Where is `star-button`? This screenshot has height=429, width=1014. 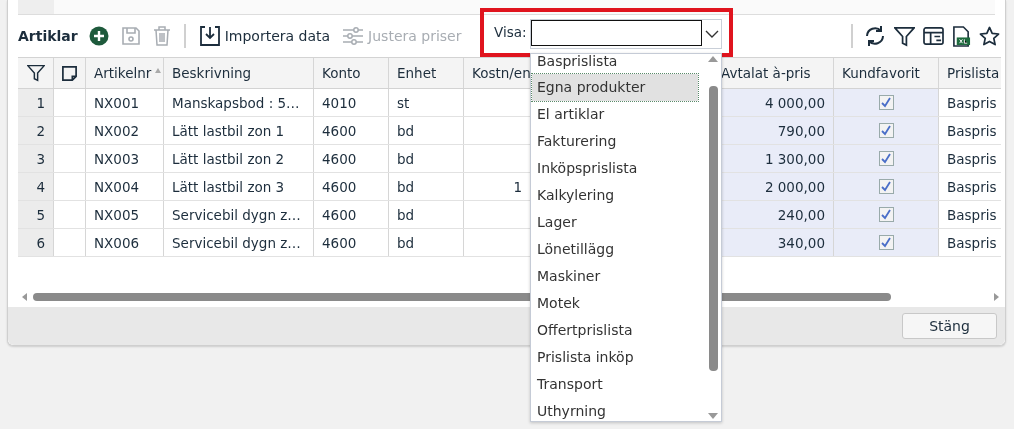 star-button is located at coordinates (989, 36).